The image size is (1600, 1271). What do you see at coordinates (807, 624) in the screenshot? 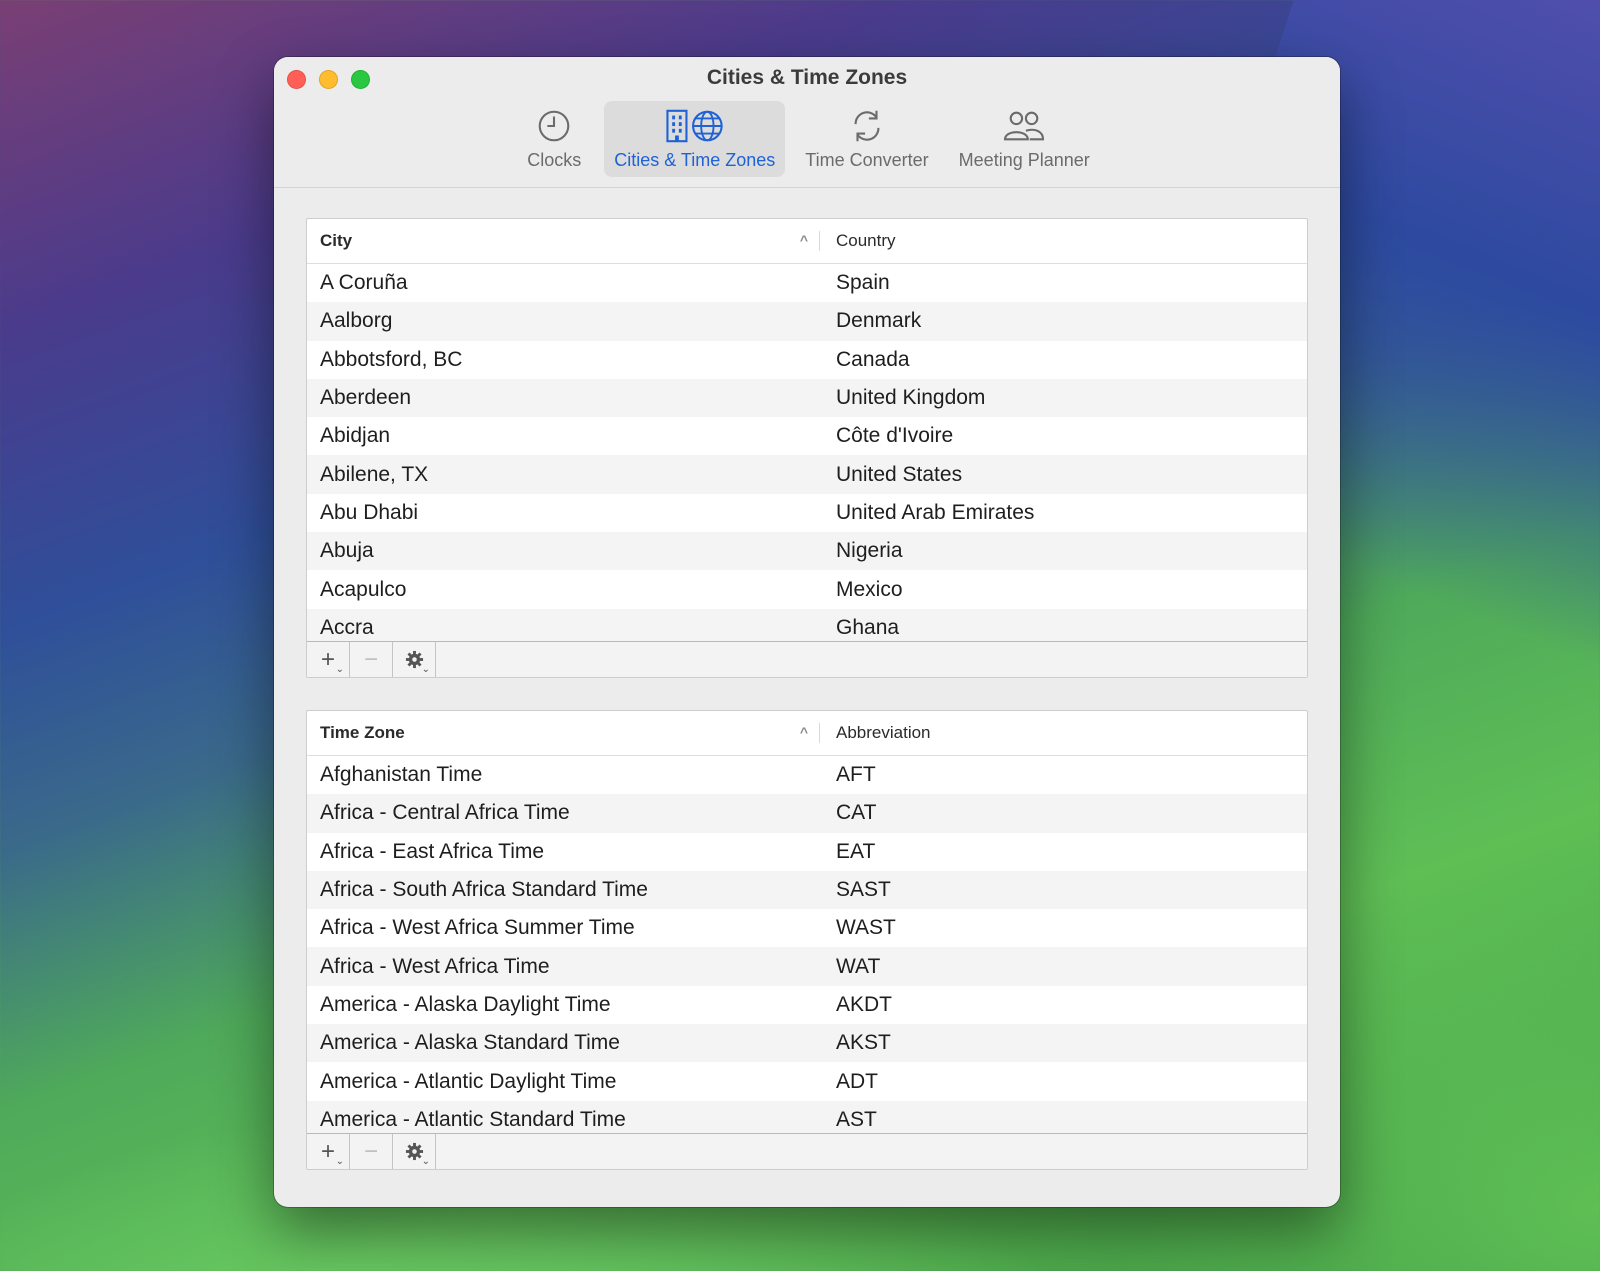
I see `table-row: Accra Ghana` at bounding box center [807, 624].